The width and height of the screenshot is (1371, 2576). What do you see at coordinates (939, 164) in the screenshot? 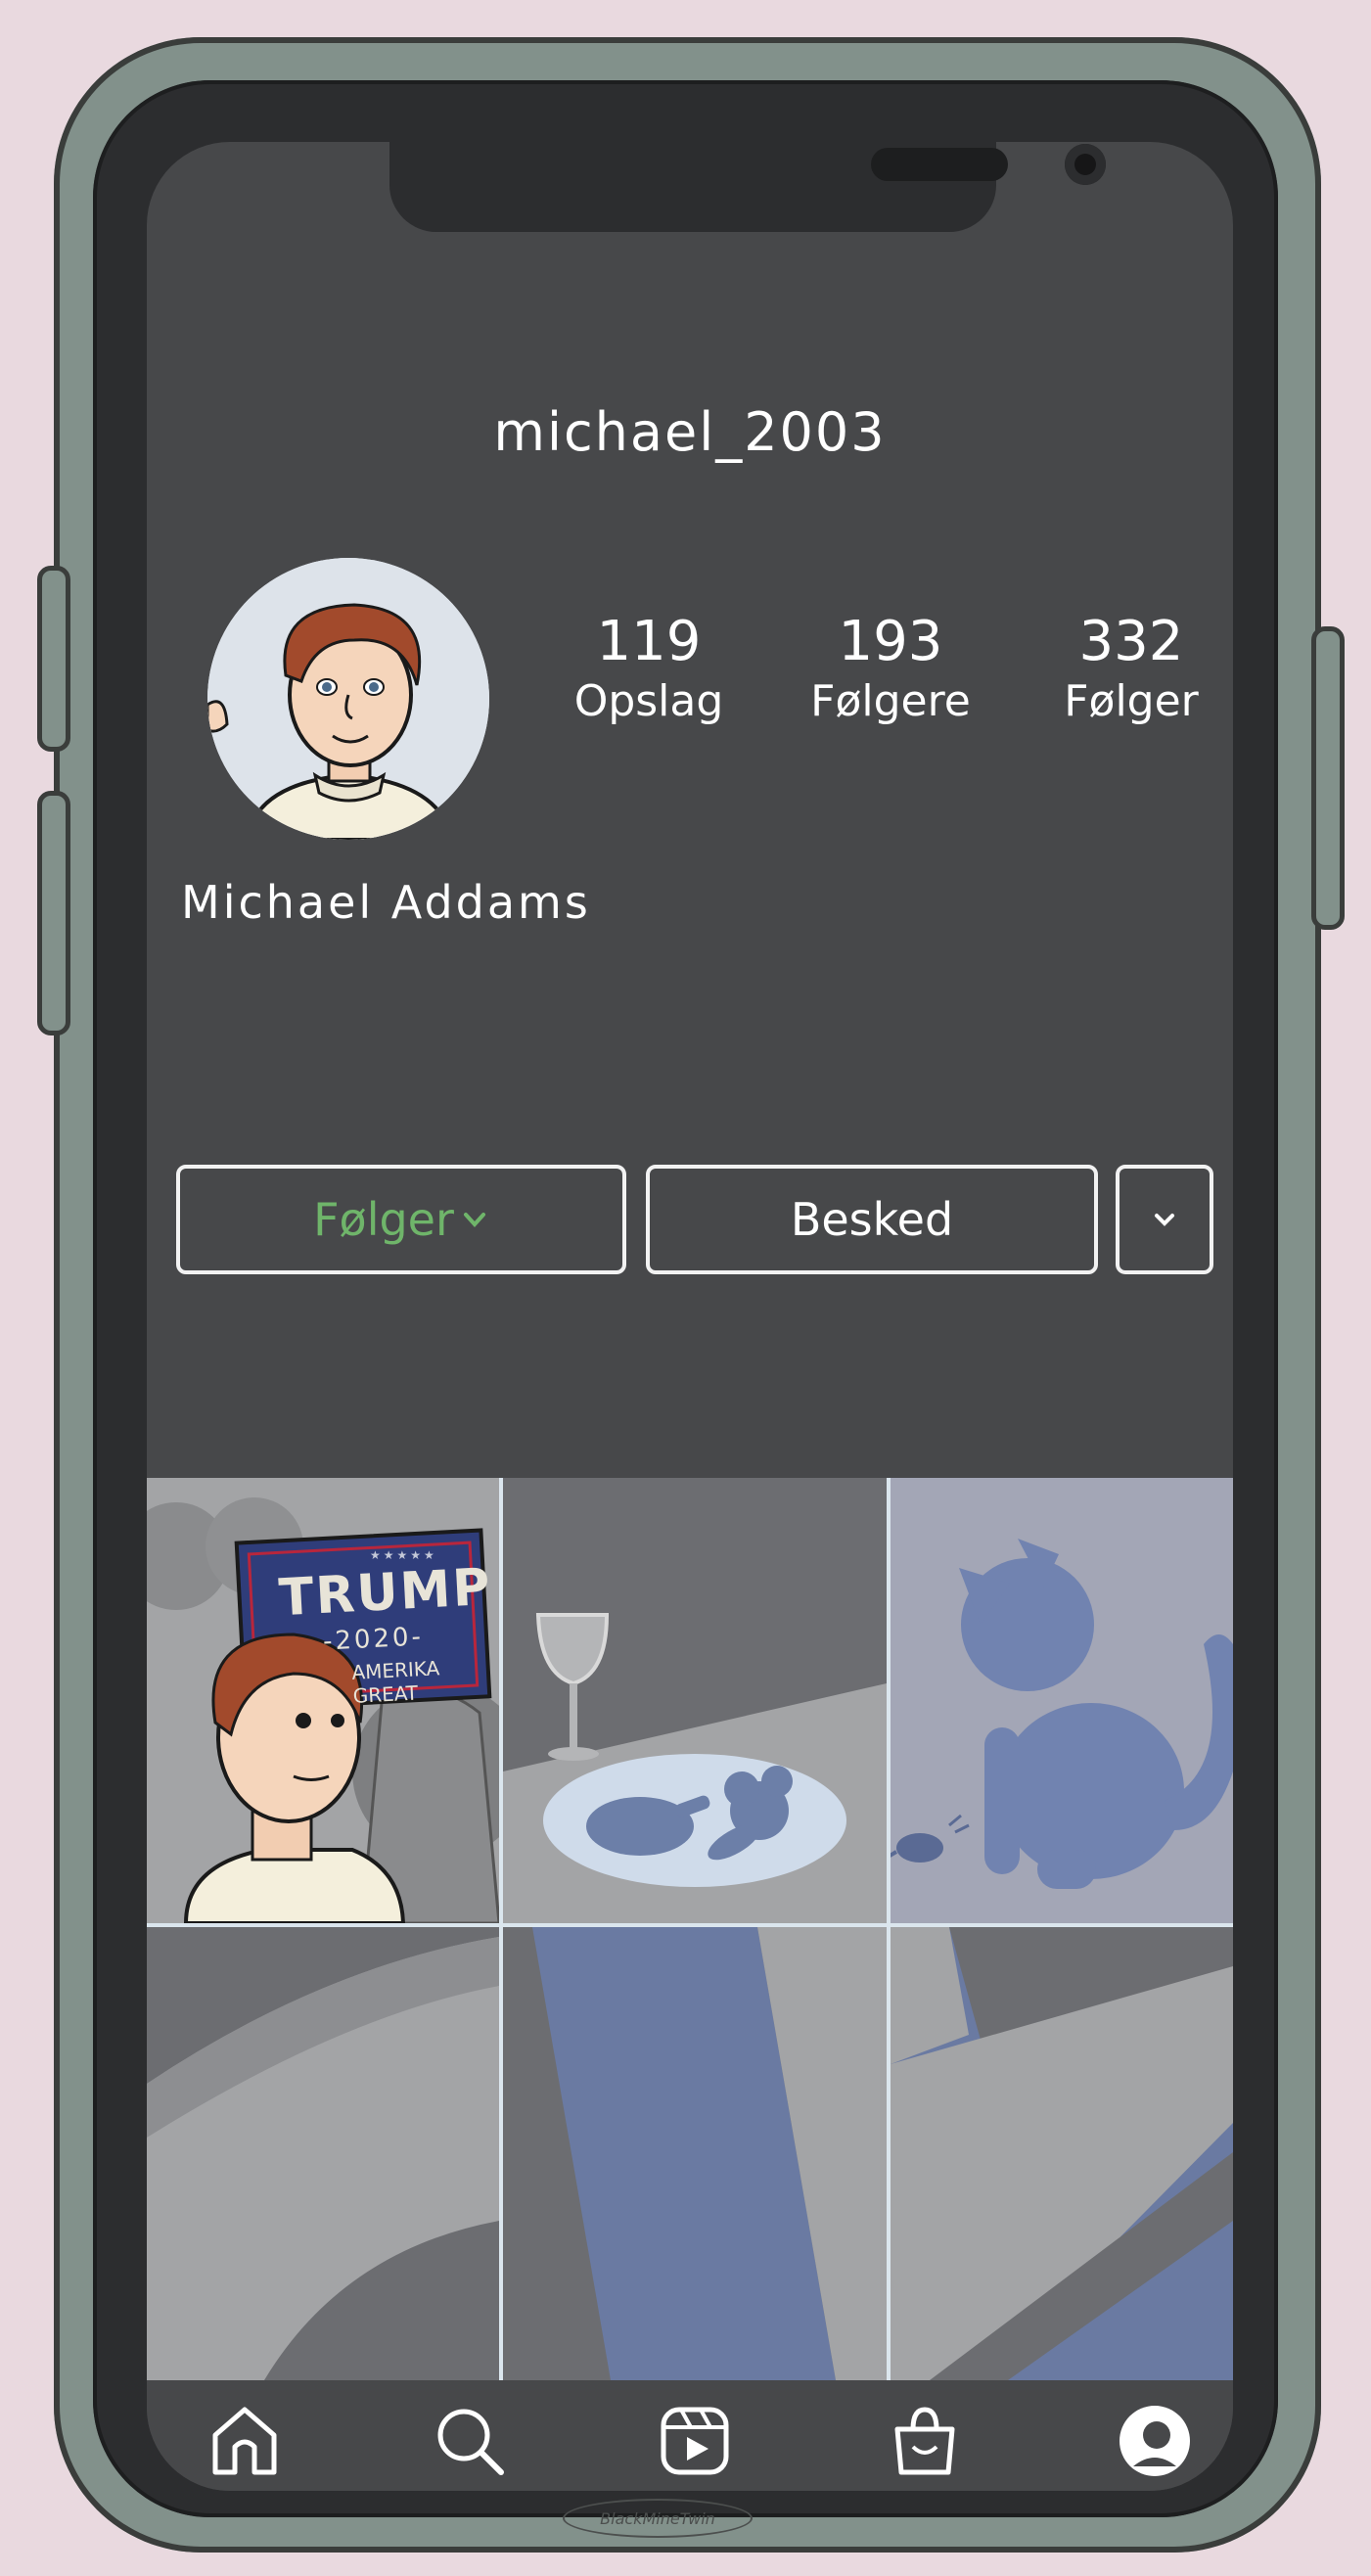
I see `speaker-grille` at bounding box center [939, 164].